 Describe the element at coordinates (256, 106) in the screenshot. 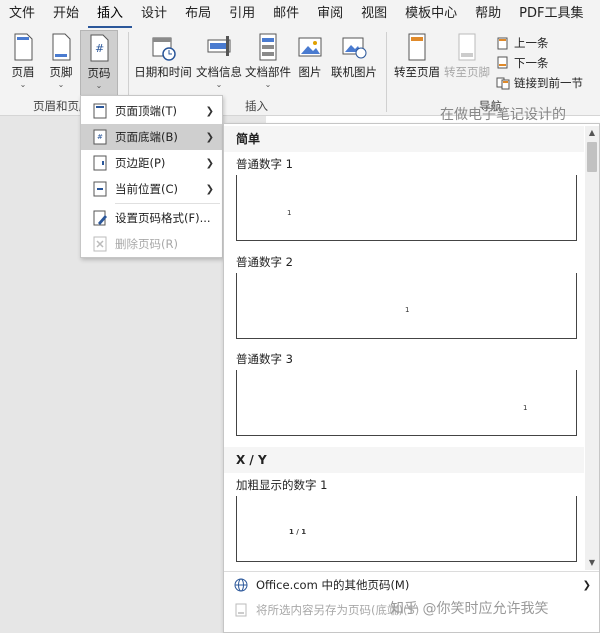

I see `group-label-insert: 插入` at that location.